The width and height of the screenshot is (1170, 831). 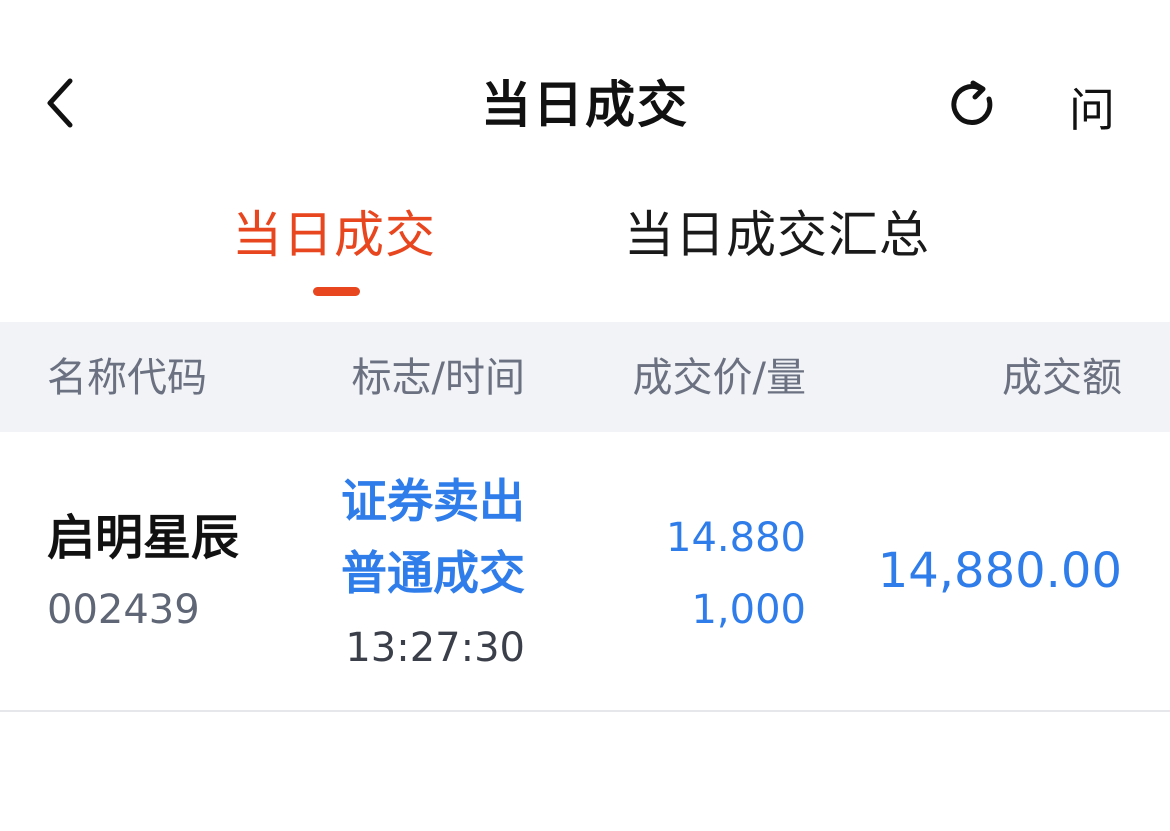 What do you see at coordinates (719, 378) in the screenshot?
I see `column-header-price-volume: 成交价/量` at bounding box center [719, 378].